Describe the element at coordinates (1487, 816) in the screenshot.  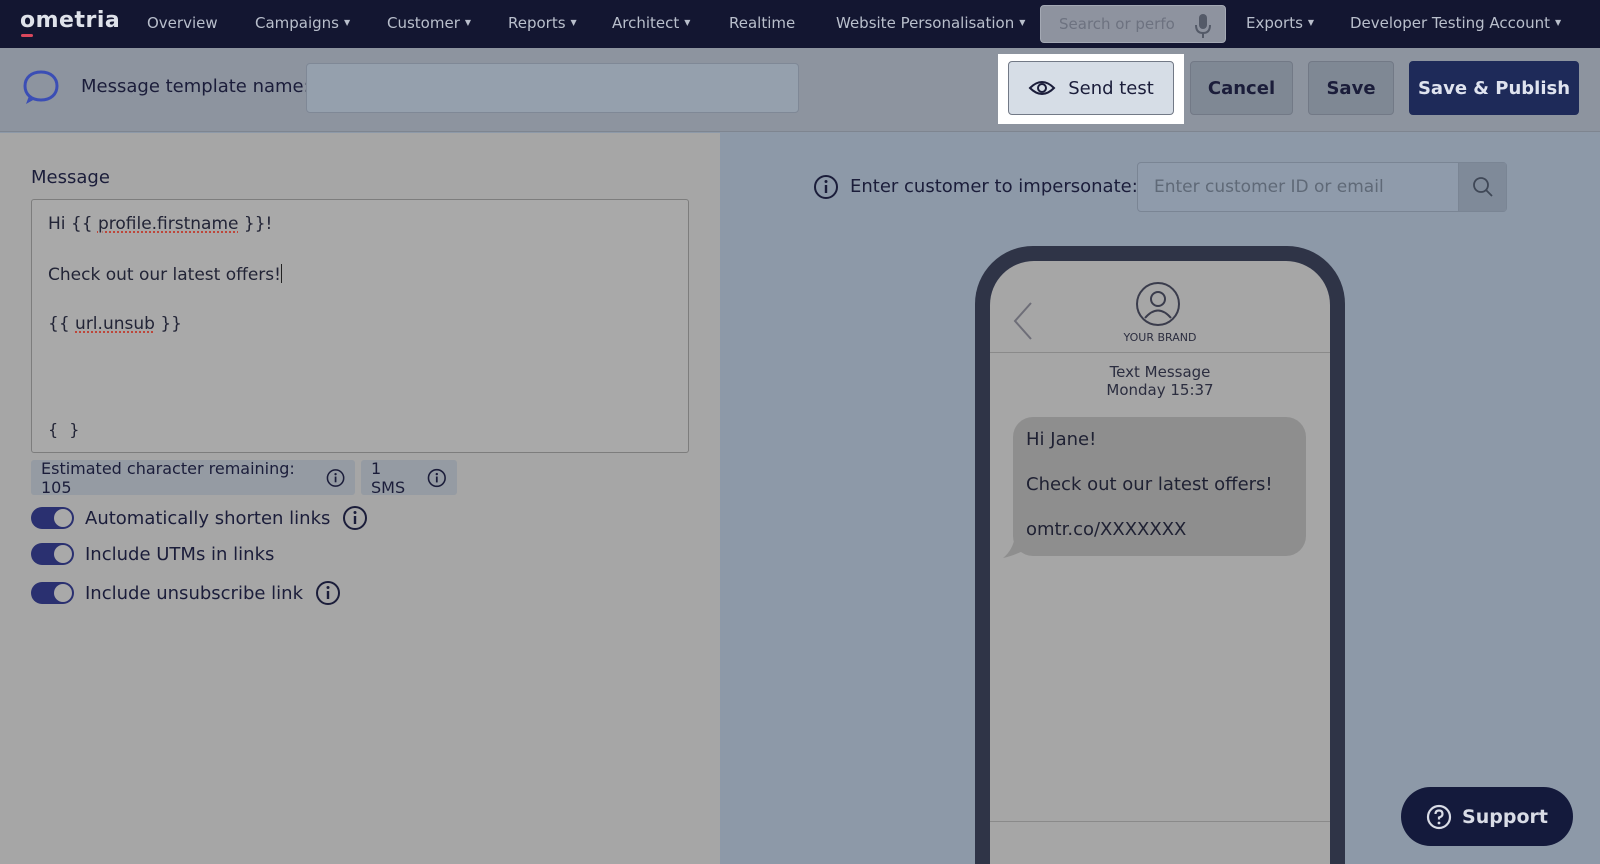
I see `support-button: Support` at that location.